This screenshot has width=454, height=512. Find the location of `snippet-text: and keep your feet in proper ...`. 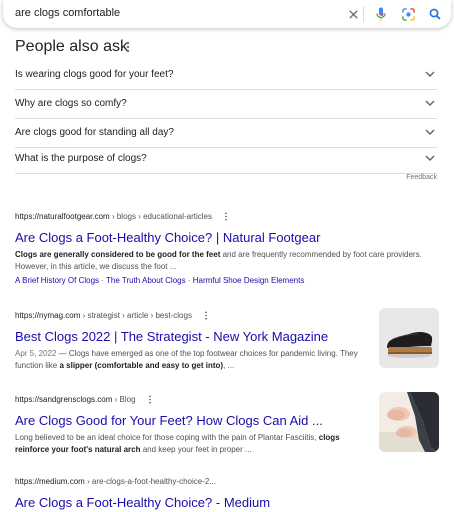

snippet-text: and keep your feet in proper ... is located at coordinates (196, 449).